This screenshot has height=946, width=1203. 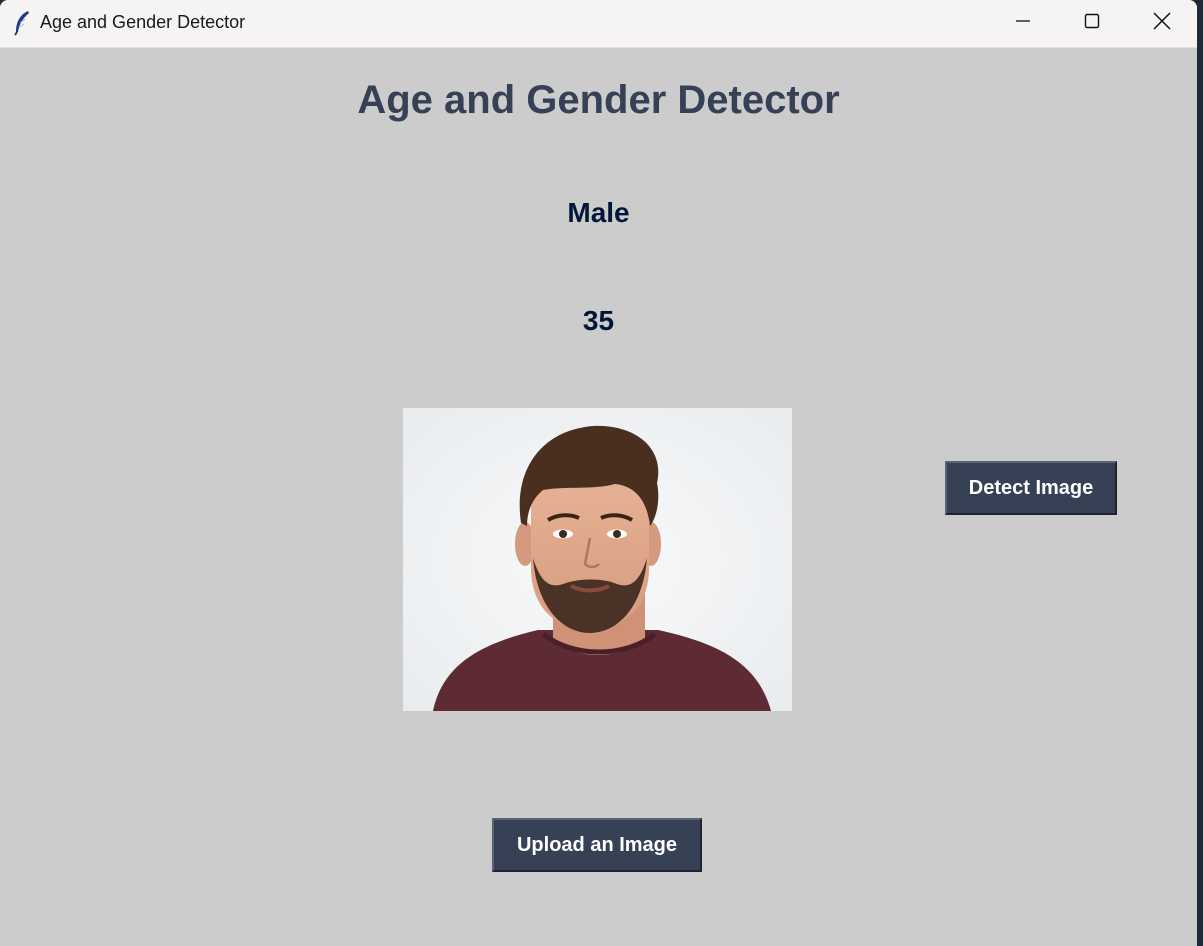 I want to click on close-button, so click(x=1162, y=23).